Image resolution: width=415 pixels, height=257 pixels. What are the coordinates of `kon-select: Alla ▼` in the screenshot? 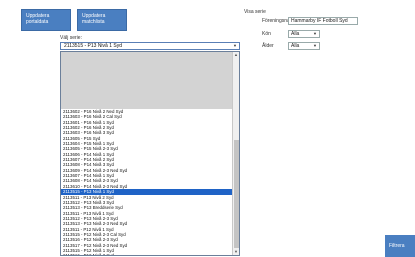 It's located at (304, 34).